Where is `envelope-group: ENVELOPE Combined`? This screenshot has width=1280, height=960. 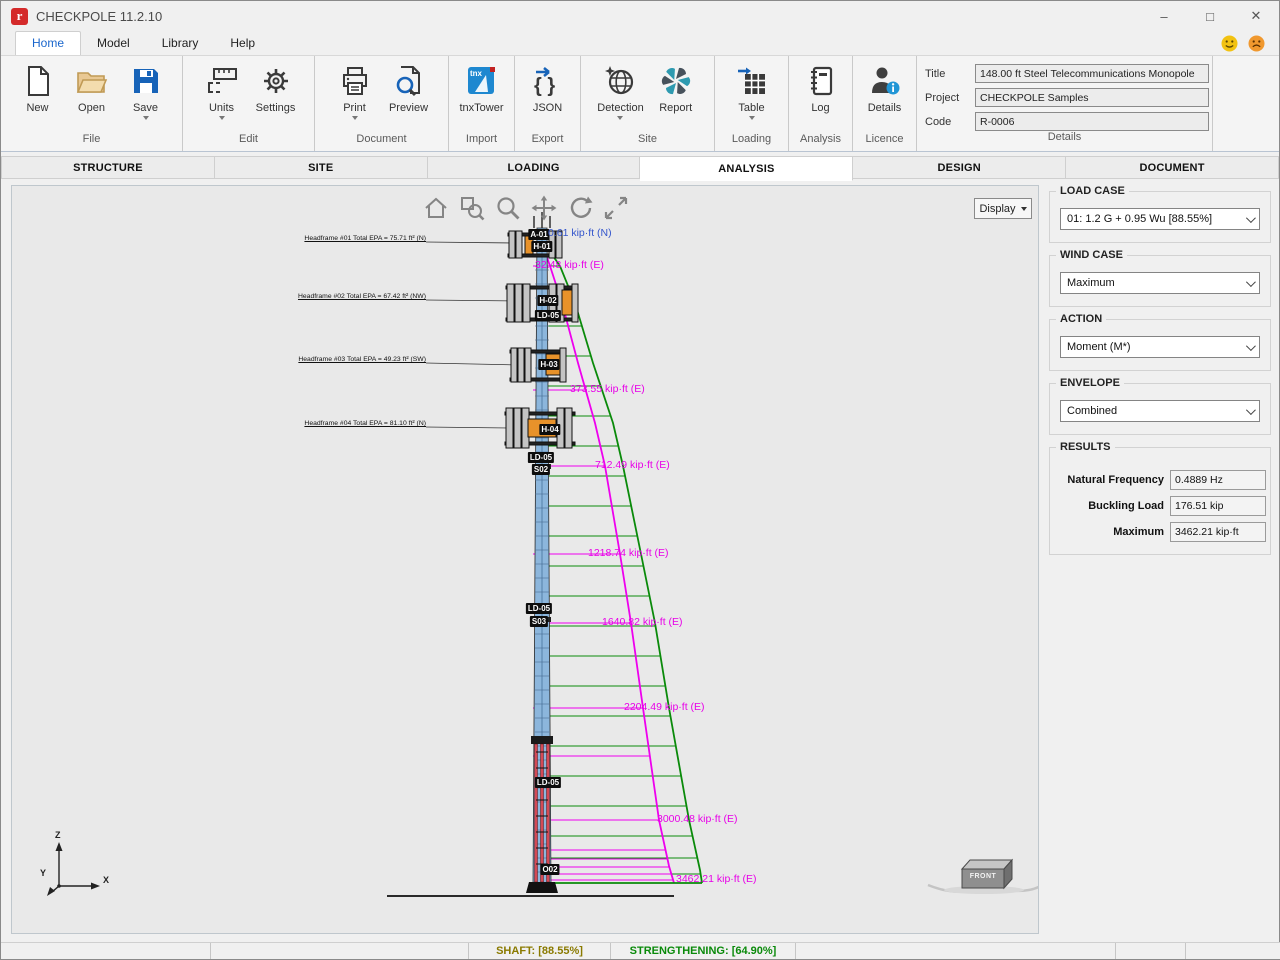
envelope-group: ENVELOPE Combined is located at coordinates (1160, 406).